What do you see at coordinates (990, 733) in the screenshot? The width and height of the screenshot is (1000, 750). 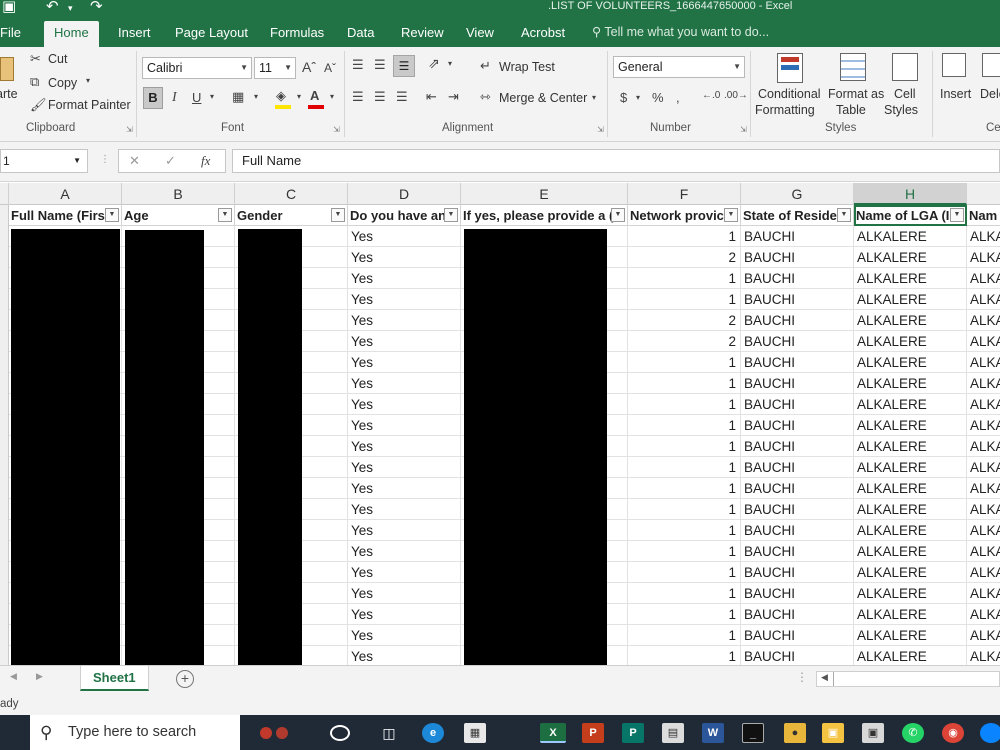 I see `app3-icon` at bounding box center [990, 733].